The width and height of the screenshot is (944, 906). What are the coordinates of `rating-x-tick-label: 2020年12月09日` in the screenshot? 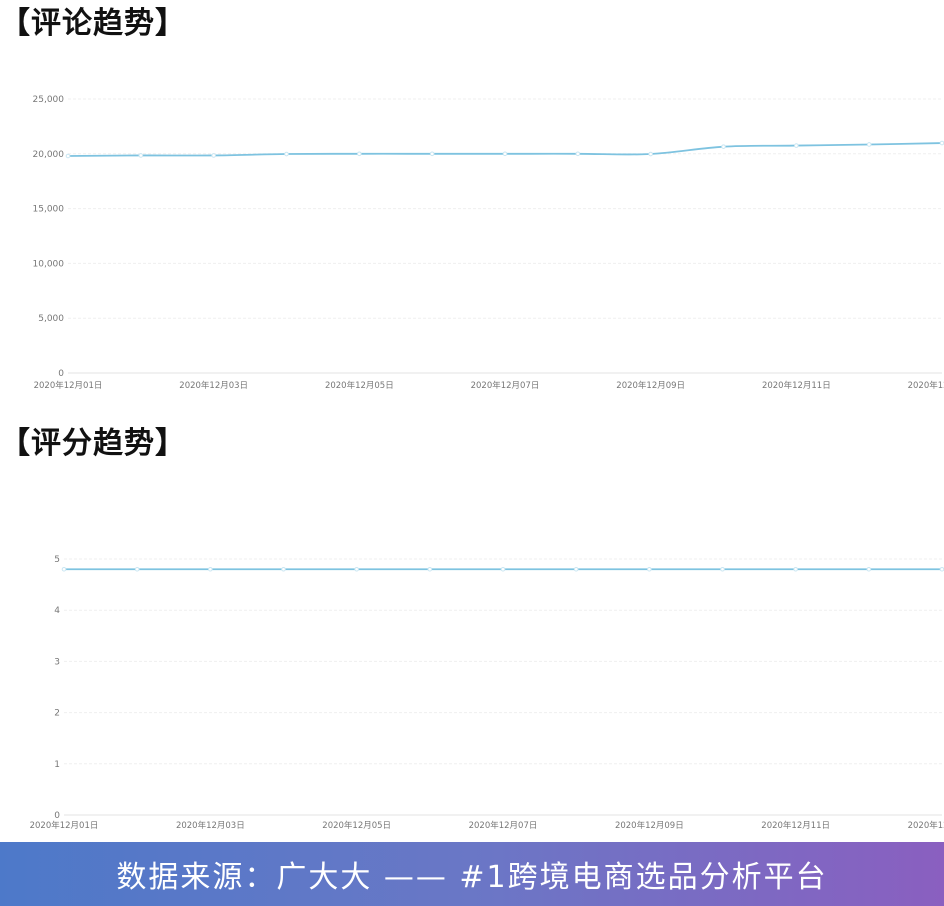 It's located at (649, 825).